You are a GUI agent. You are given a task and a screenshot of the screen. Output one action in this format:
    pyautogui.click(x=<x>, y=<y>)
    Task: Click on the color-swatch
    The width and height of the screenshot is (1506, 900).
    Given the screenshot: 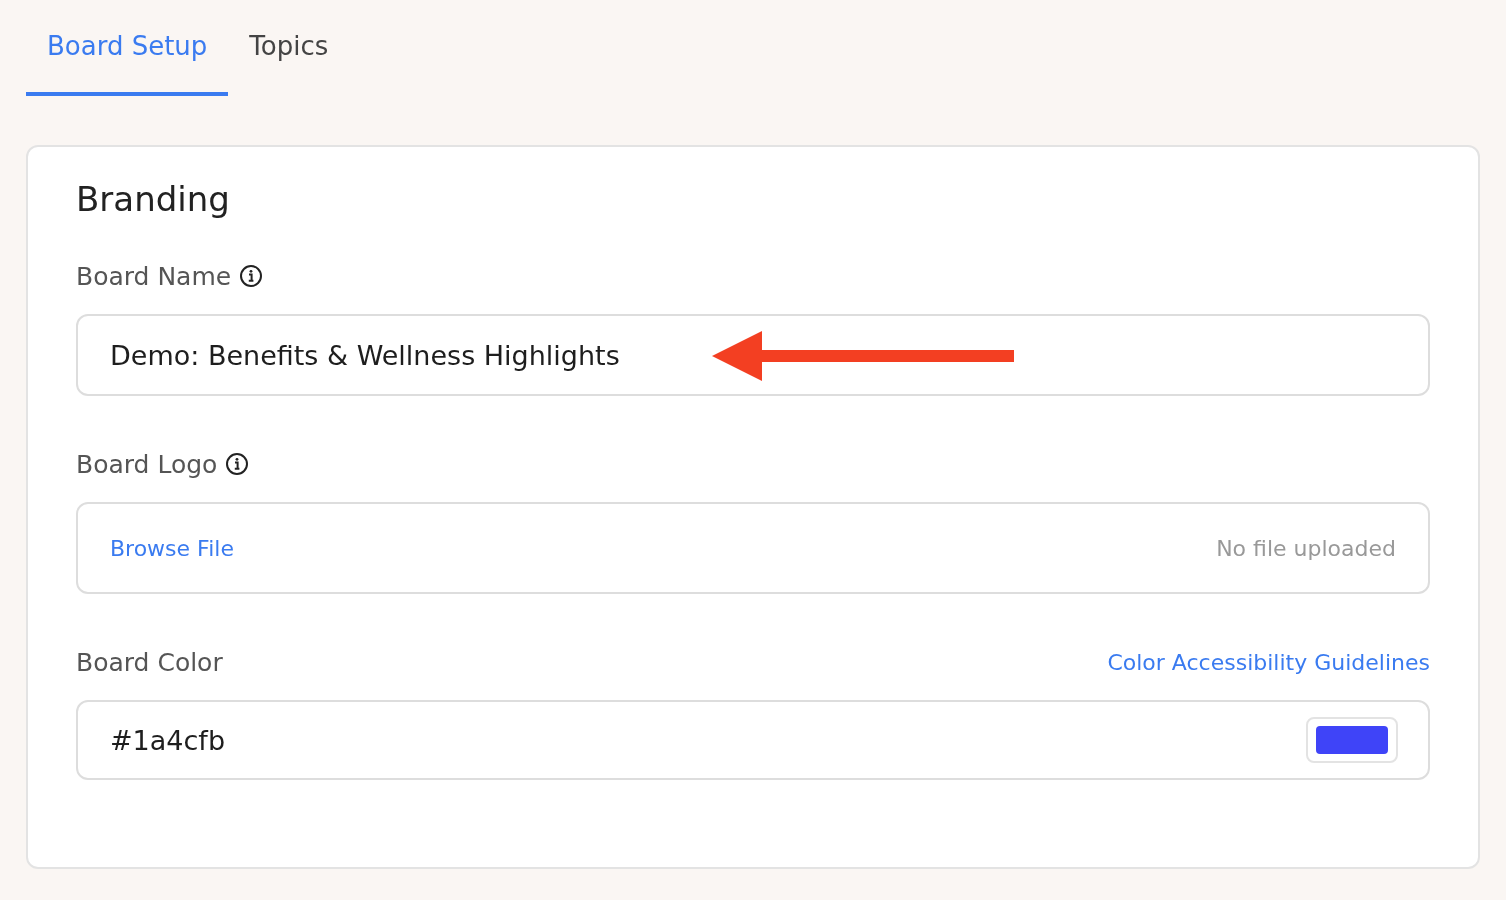 What is the action you would take?
    pyautogui.click(x=1352, y=740)
    